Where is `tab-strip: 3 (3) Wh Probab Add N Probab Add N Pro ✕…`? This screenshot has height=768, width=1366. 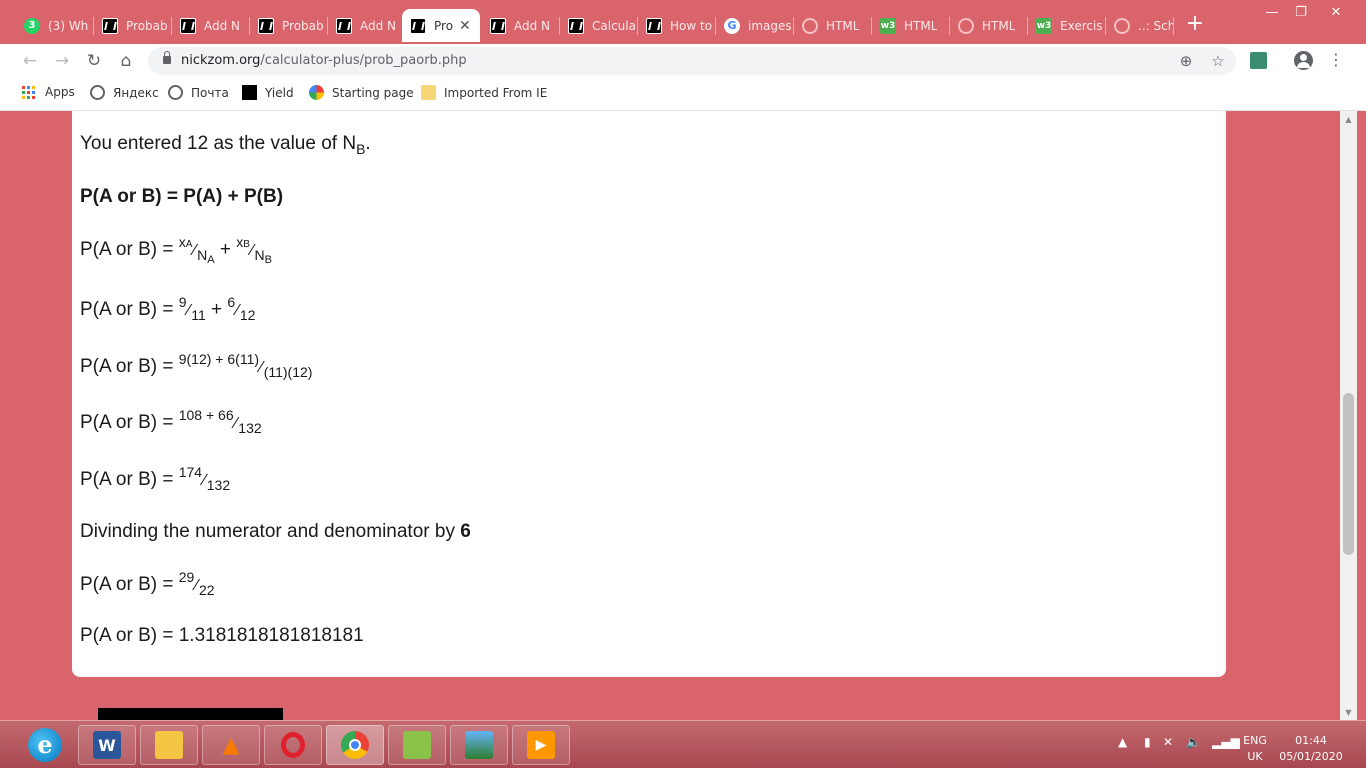
tab-strip: 3 (3) Wh Probab Add N Probab Add N Pro ✕… is located at coordinates (683, 22).